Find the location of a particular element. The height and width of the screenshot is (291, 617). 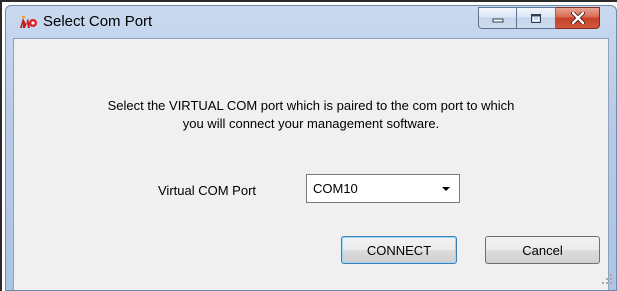

connect-button: CONNECT is located at coordinates (399, 250).